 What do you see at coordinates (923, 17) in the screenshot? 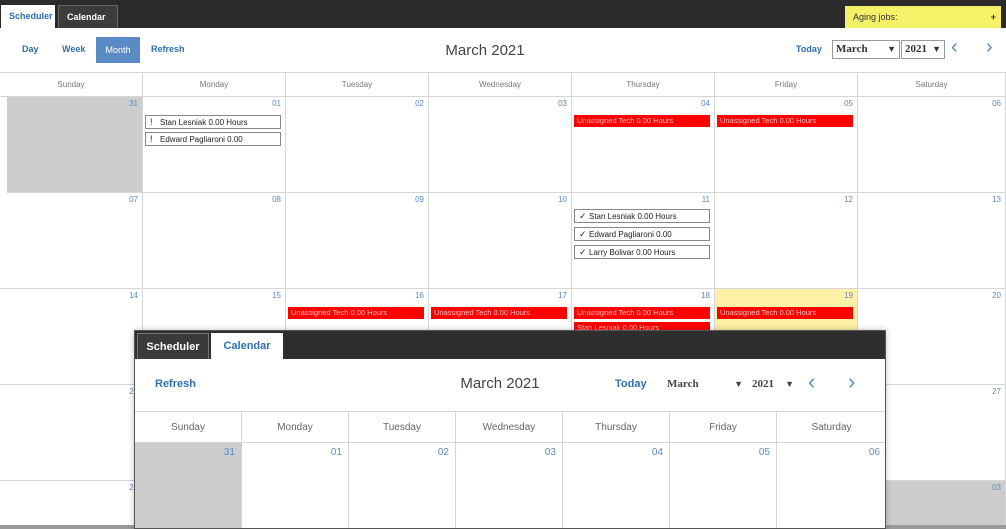
I see `aging-jobs-panel: Aging jobs: +` at bounding box center [923, 17].